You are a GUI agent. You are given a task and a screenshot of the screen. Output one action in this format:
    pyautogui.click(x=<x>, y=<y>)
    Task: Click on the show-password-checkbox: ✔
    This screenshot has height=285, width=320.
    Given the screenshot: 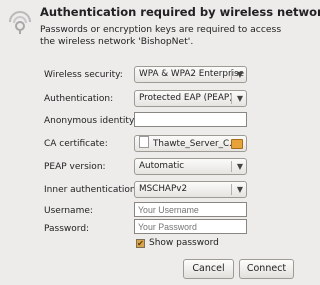 What is the action you would take?
    pyautogui.click(x=140, y=243)
    